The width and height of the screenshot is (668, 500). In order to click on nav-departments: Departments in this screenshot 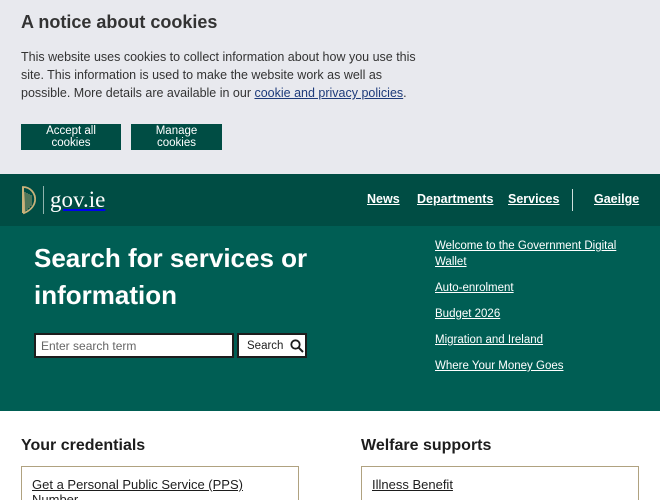, I will do `click(455, 199)`.